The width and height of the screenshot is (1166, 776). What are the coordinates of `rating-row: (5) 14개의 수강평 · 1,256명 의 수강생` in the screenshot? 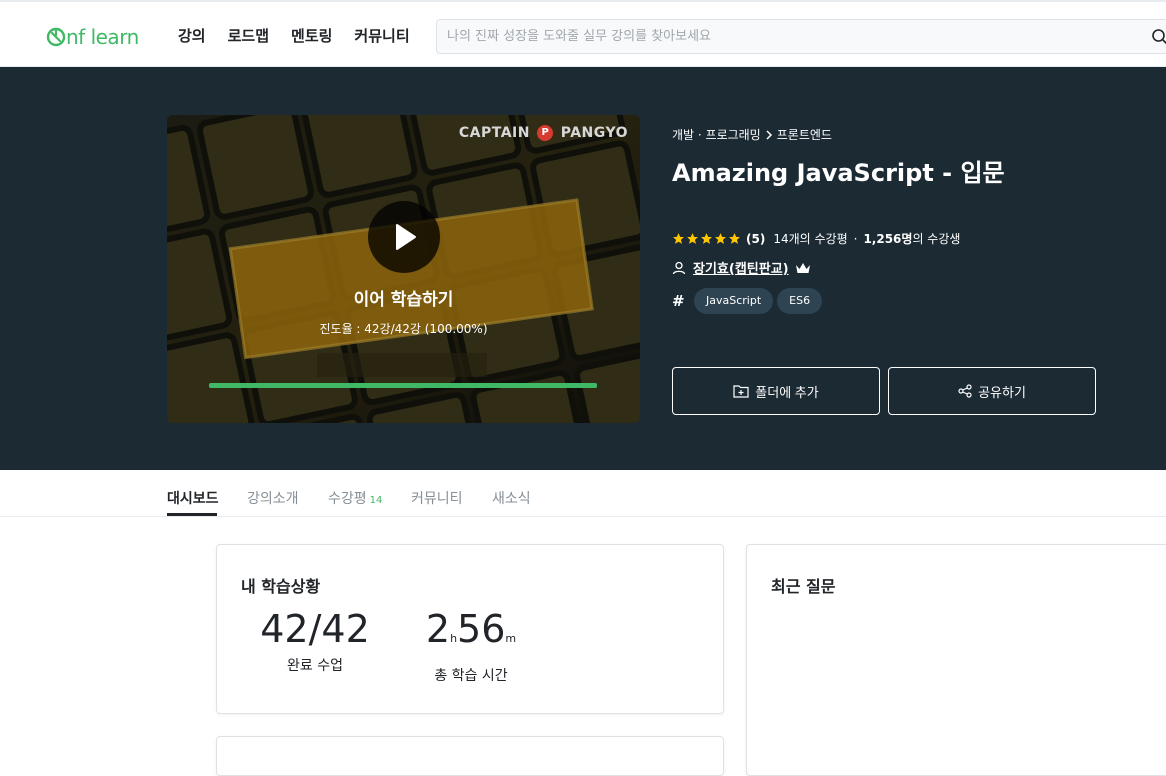 It's located at (816, 238).